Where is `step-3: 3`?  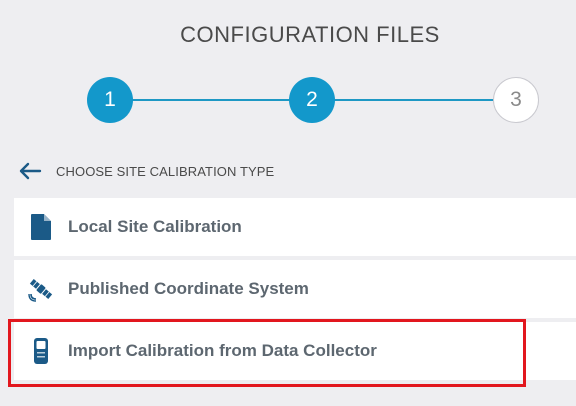 step-3: 3 is located at coordinates (516, 100).